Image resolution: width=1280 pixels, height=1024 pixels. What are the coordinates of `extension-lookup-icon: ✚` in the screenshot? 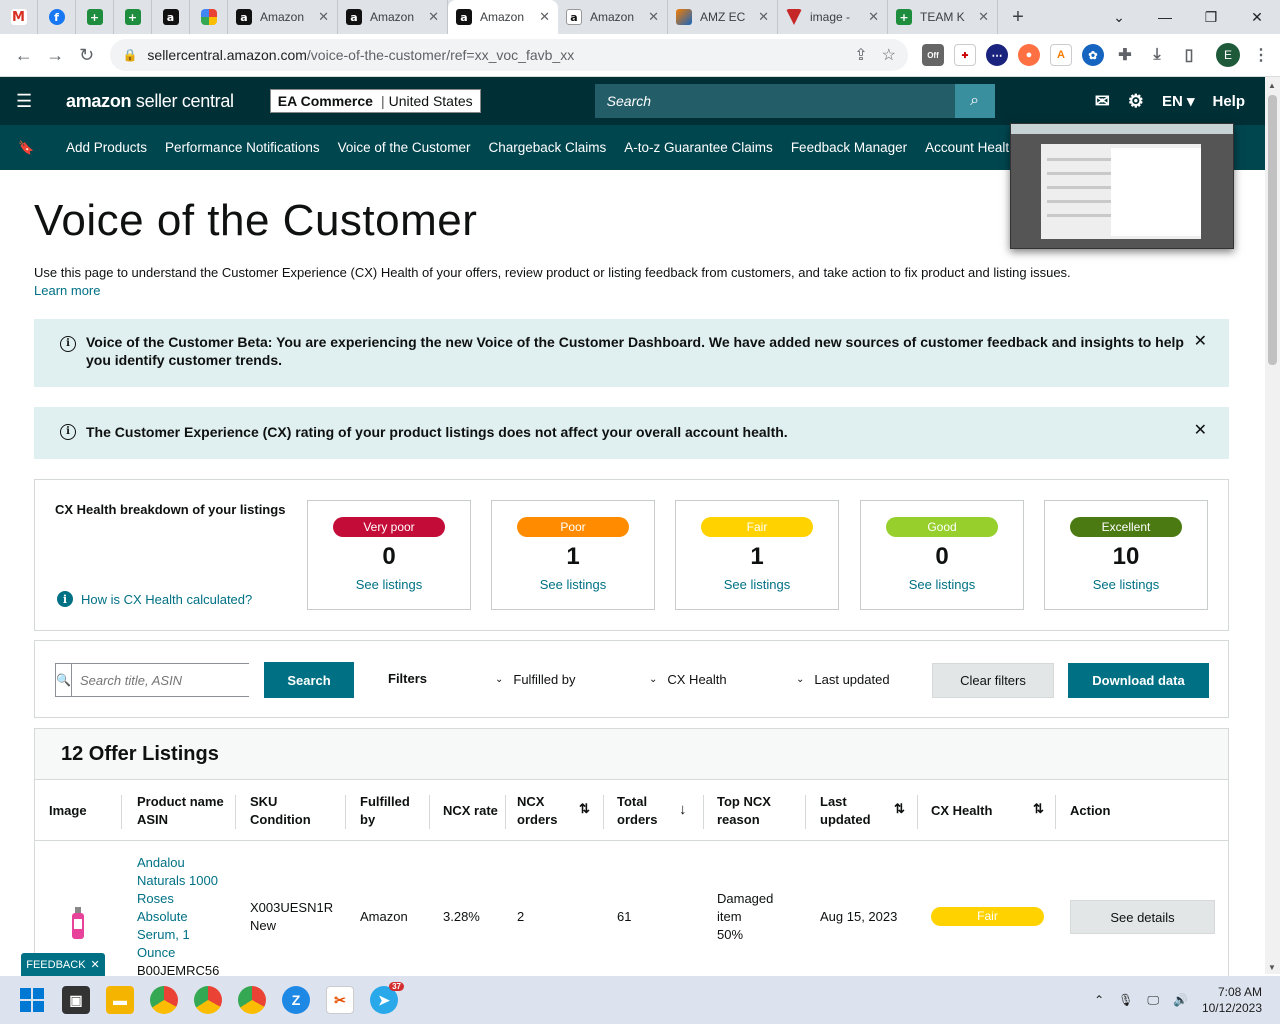 It's located at (964, 55).